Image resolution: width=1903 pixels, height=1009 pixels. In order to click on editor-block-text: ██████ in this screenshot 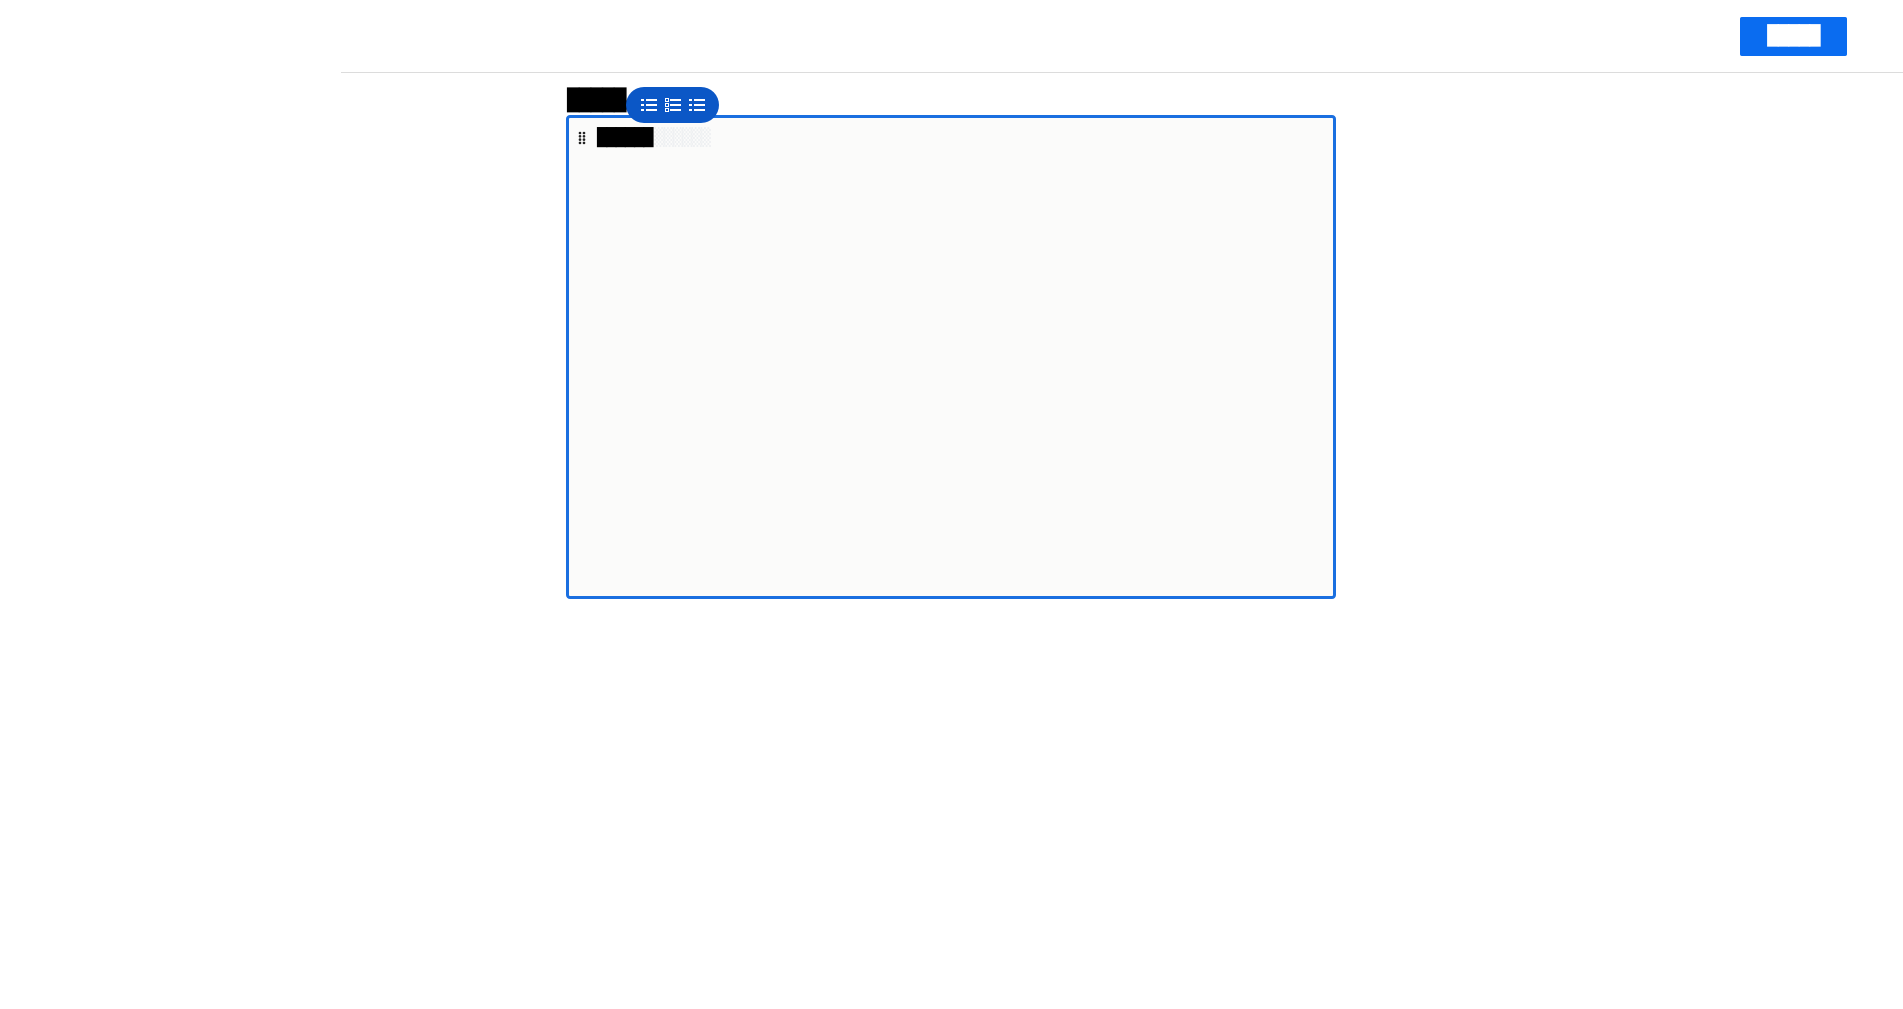, I will do `click(625, 138)`.